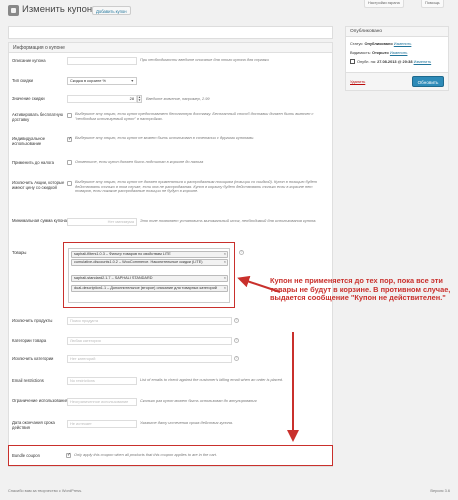 This screenshot has width=458, height=500. I want to click on exclude-sale-checkbox, so click(69, 183).